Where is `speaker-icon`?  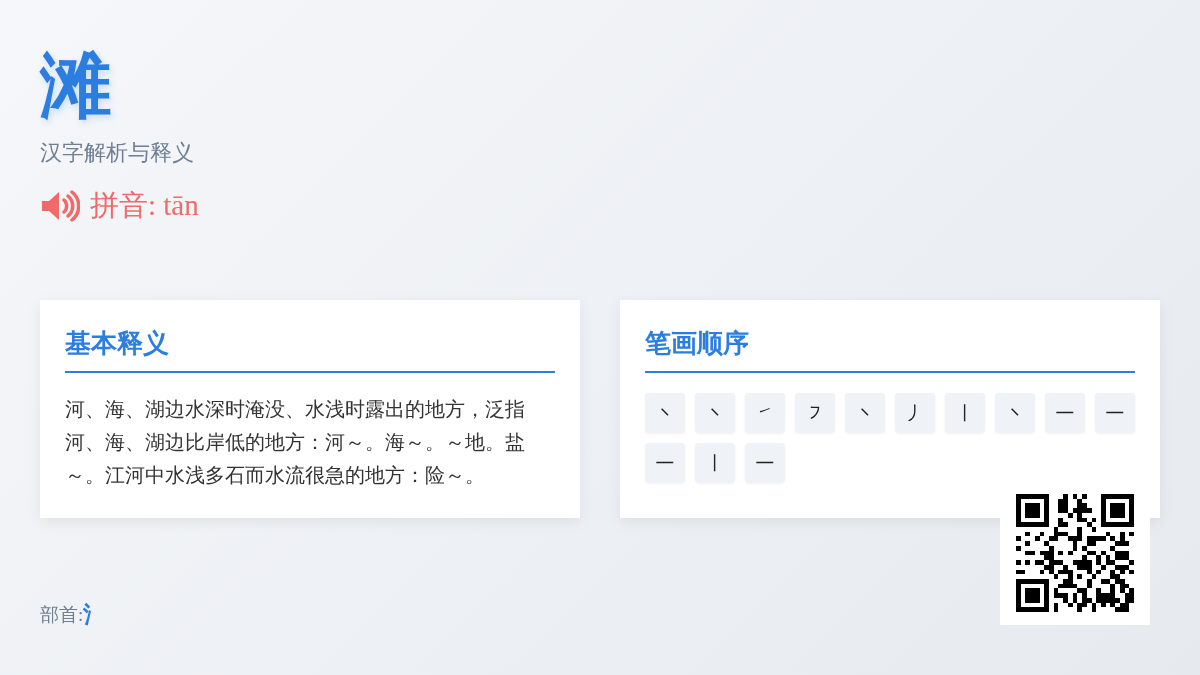 speaker-icon is located at coordinates (60, 206).